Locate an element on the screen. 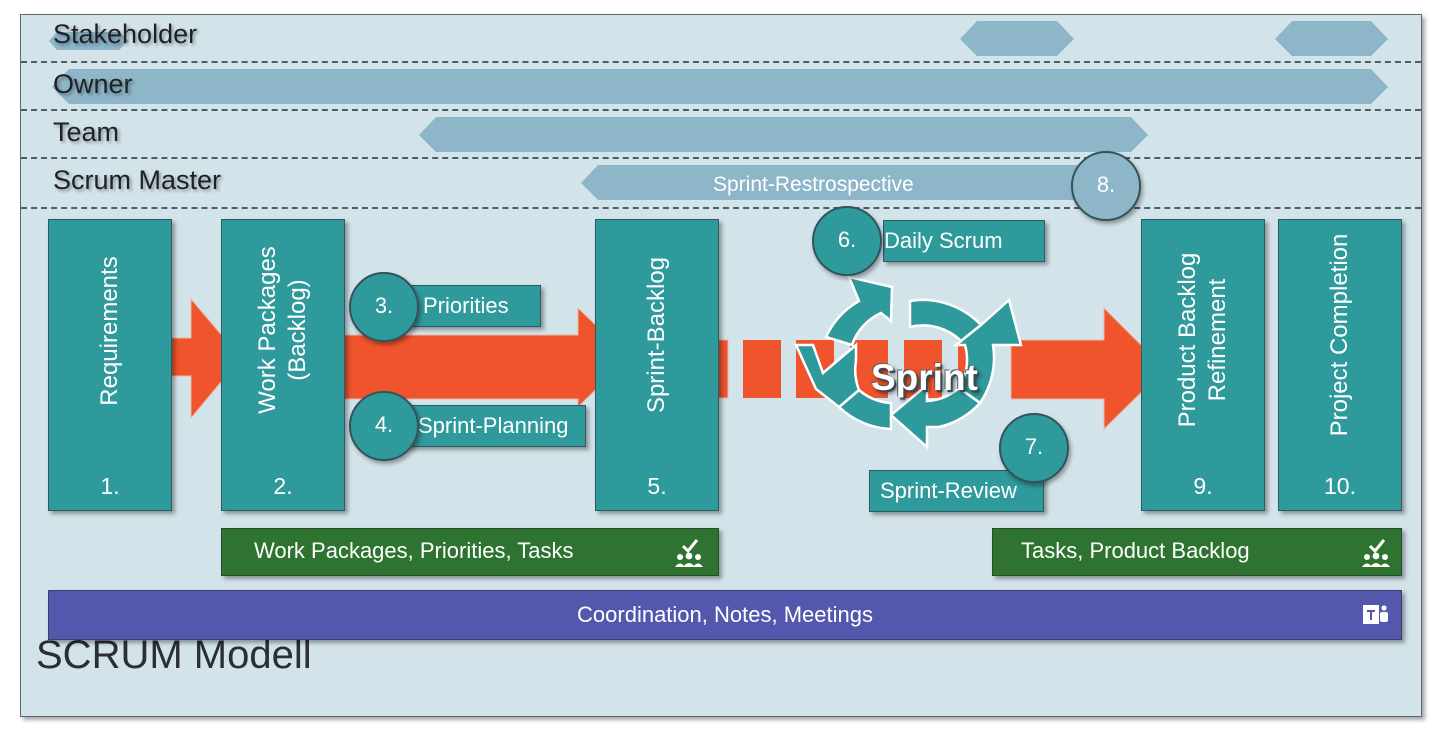  step-work-packages: Work Packages (Backlog) 2. is located at coordinates (283, 365).